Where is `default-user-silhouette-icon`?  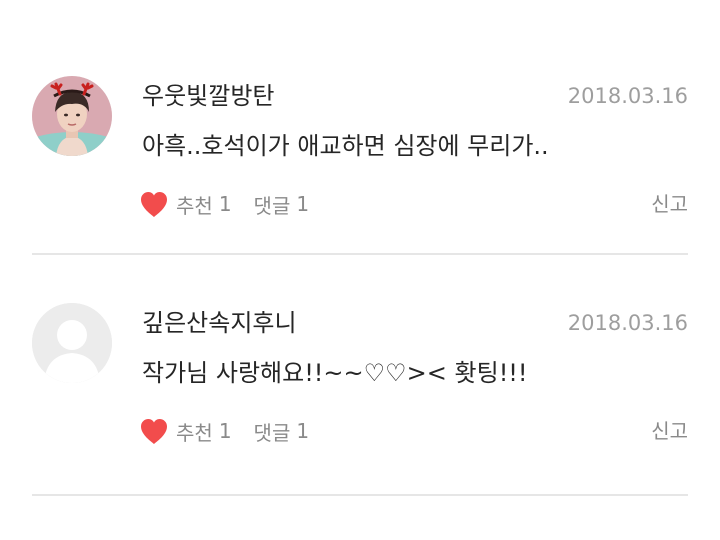 default-user-silhouette-icon is located at coordinates (72, 343).